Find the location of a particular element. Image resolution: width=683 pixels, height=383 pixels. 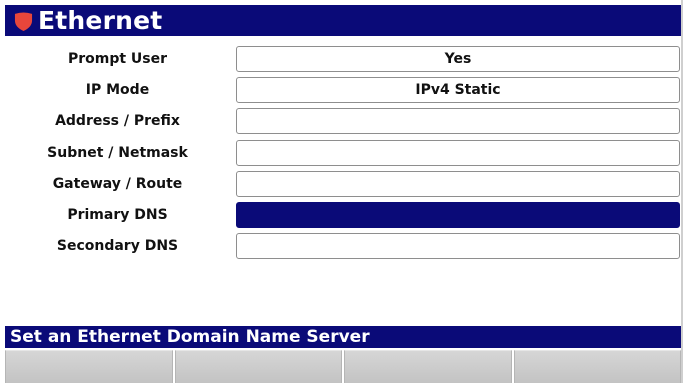

address-prefix-field is located at coordinates (458, 121).